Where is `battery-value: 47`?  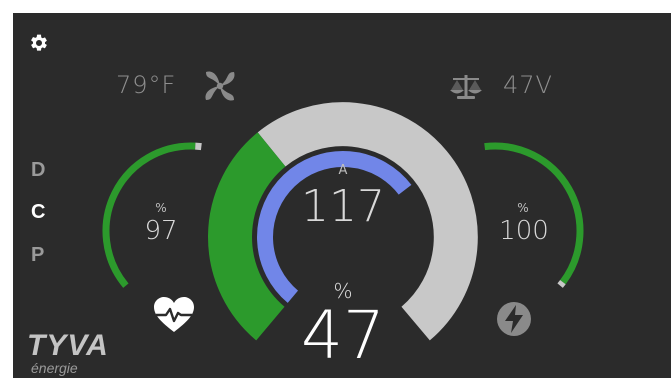 battery-value: 47 is located at coordinates (343, 335).